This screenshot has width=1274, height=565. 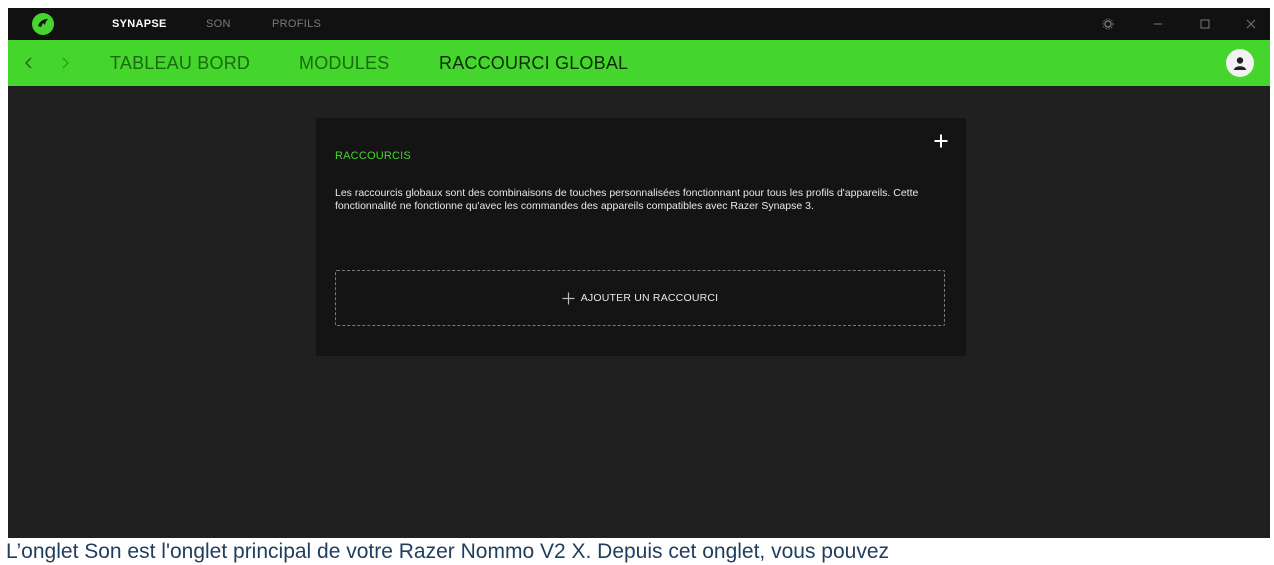 I want to click on add-shortcut-label: AJOUTER UN RACCOURCI, so click(x=649, y=298).